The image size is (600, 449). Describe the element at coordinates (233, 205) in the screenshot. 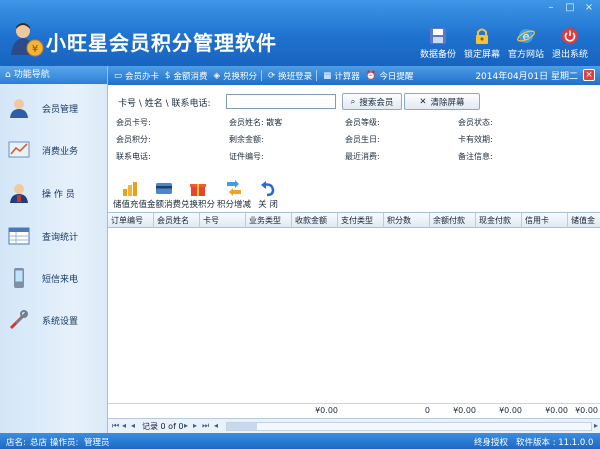

I see `op-label: 积分增减` at that location.